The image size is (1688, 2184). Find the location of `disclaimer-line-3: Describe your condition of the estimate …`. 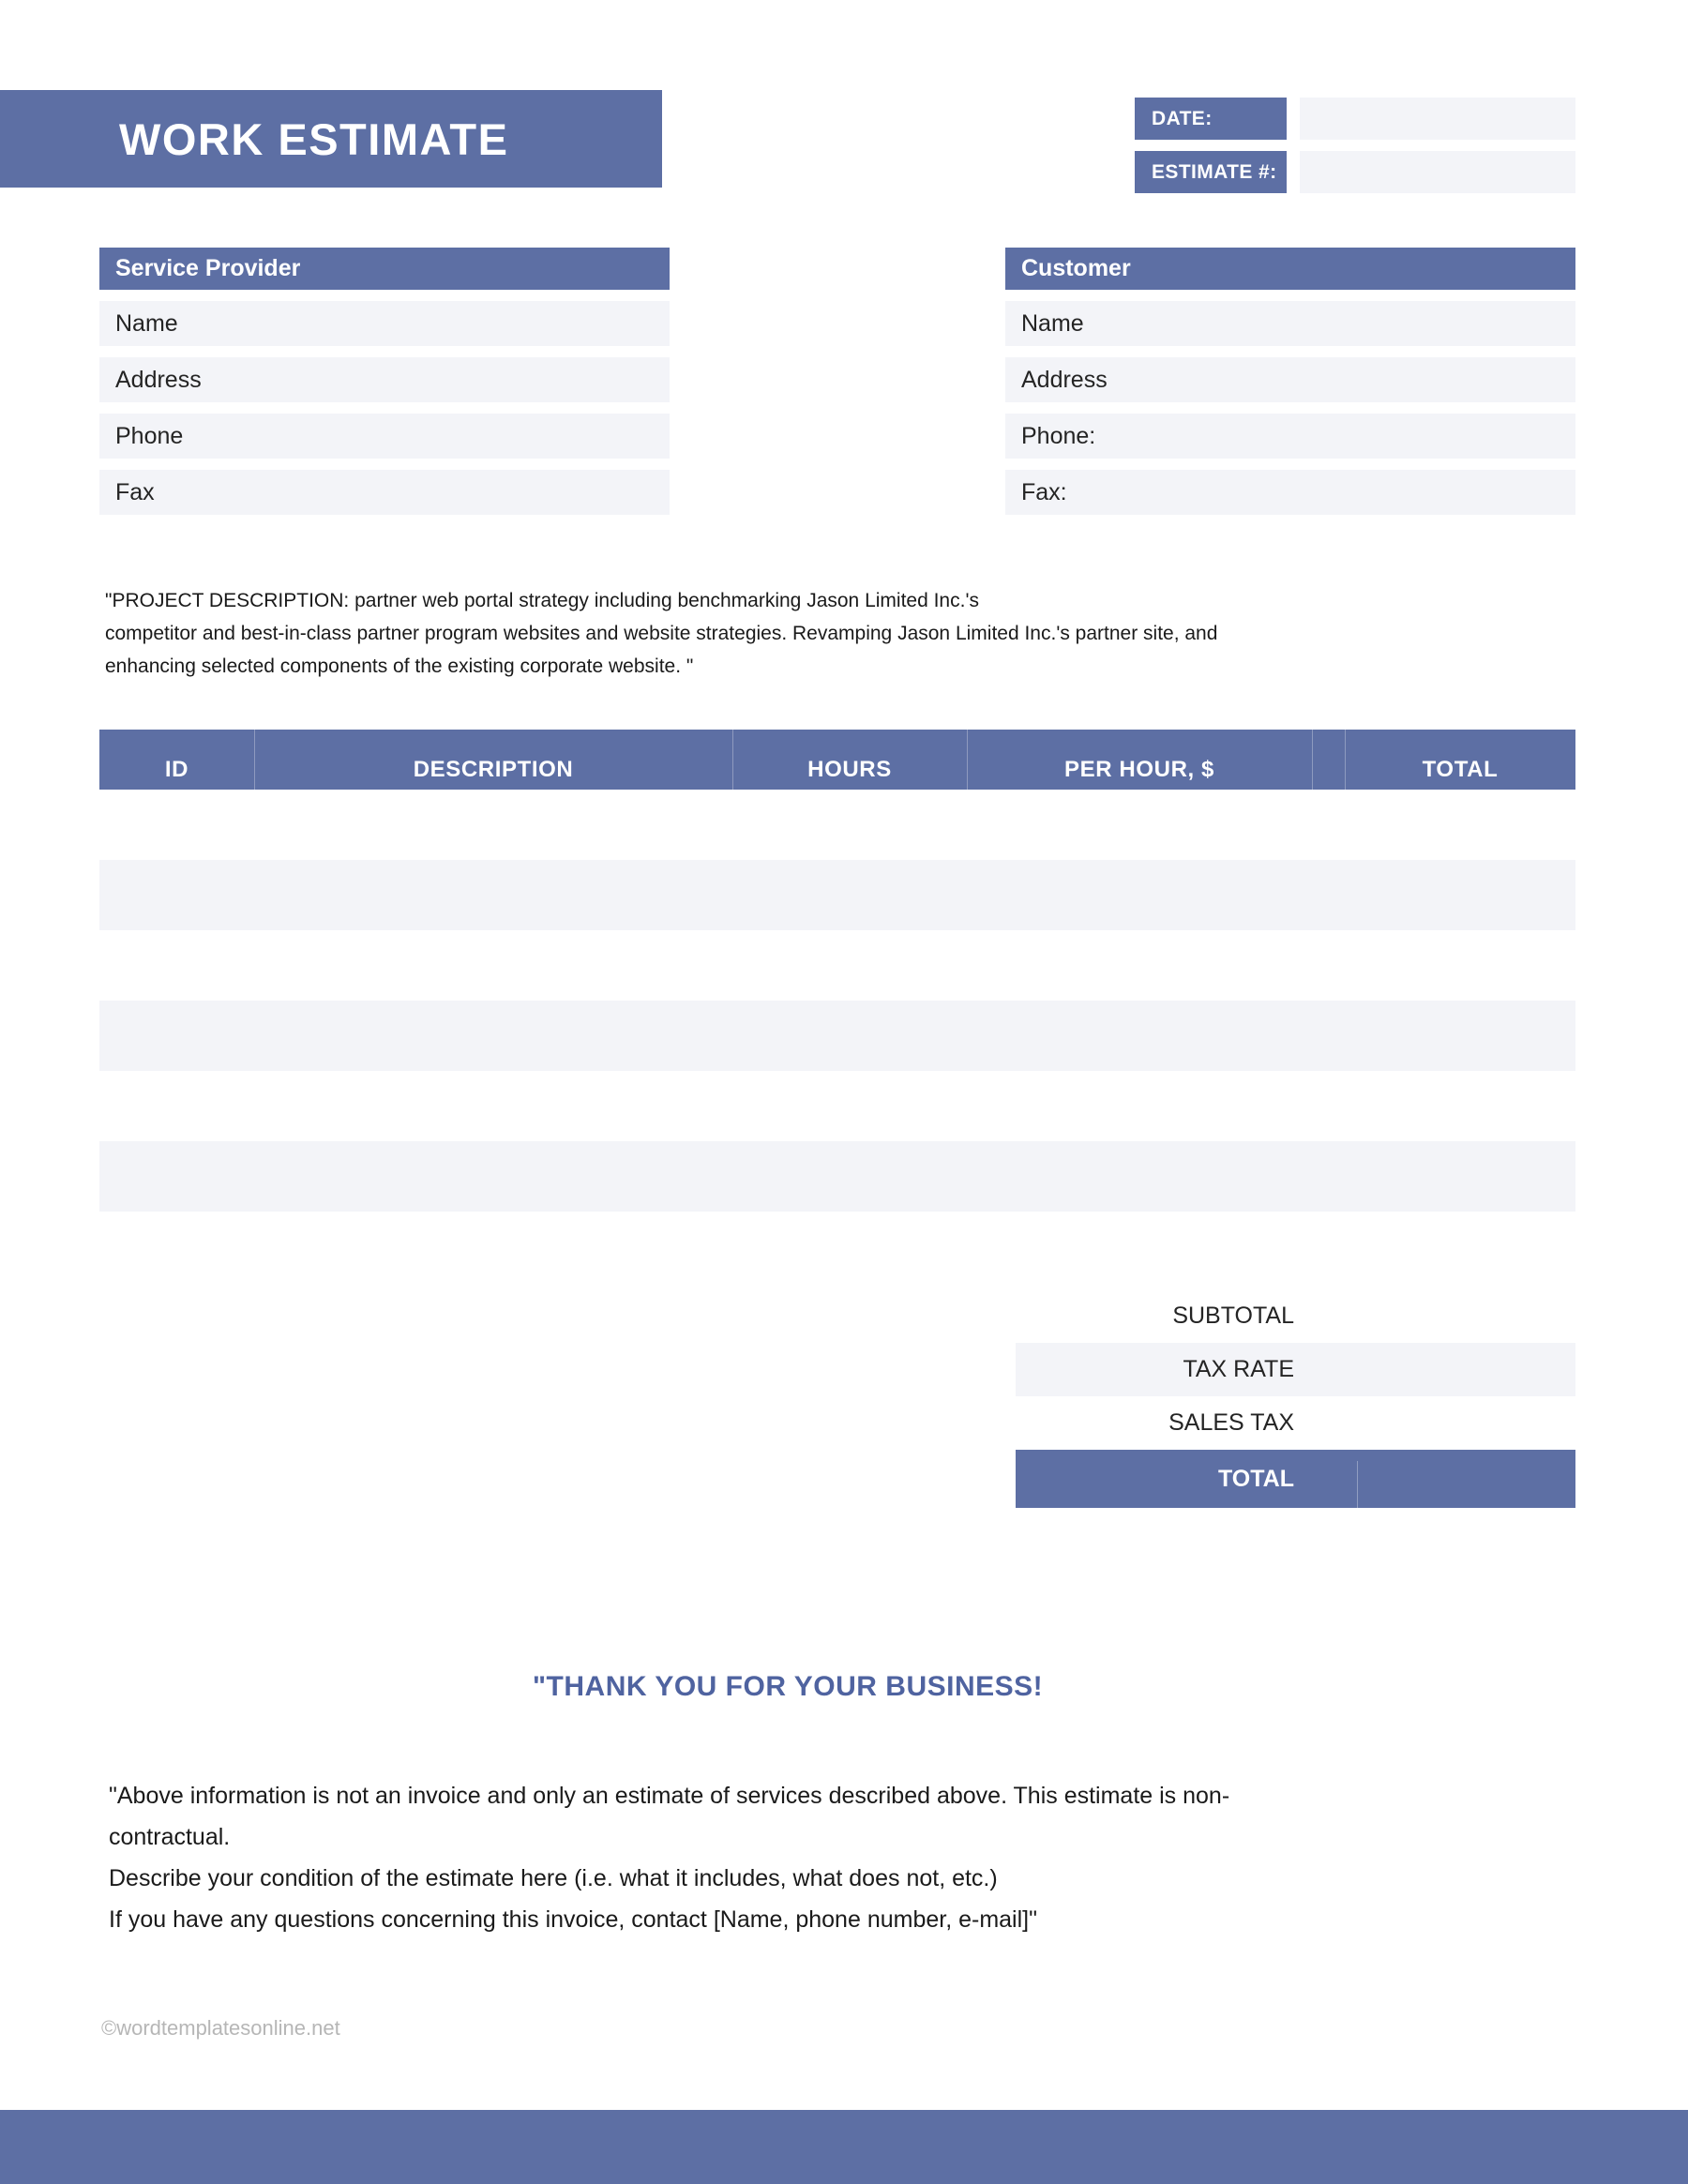

disclaimer-line-3: Describe your condition of the estimate … is located at coordinates (553, 1878).